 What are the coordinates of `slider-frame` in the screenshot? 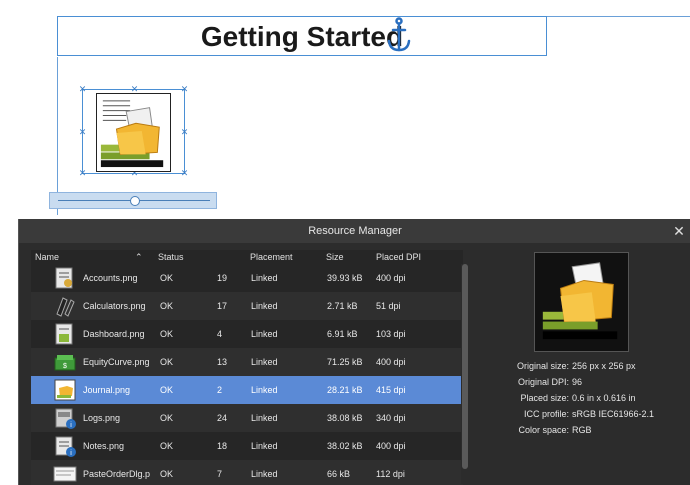 It's located at (133, 200).